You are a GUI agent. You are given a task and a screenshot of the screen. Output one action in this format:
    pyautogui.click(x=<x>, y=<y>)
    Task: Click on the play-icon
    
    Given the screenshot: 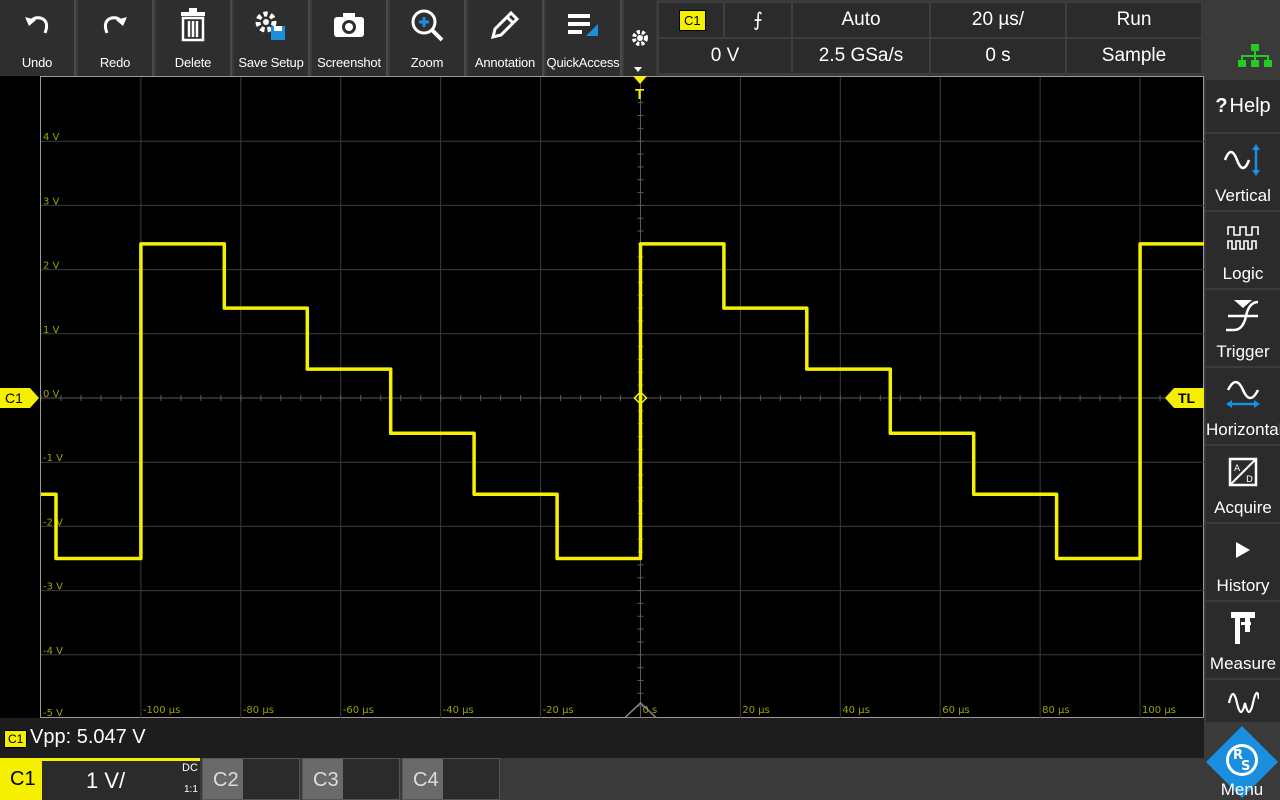 What is the action you would take?
    pyautogui.click(x=1243, y=550)
    